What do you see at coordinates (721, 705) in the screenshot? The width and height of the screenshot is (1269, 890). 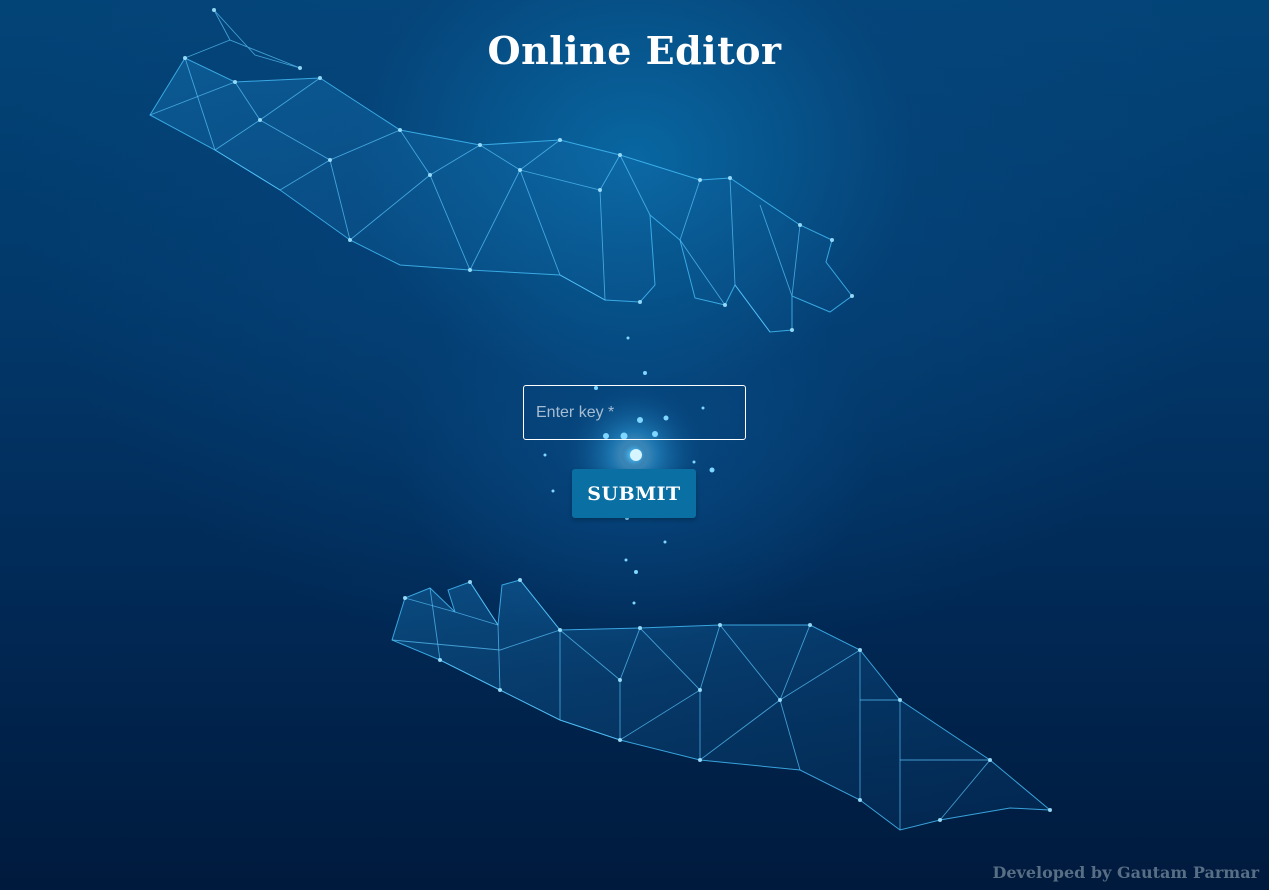 I see `lower-hand` at bounding box center [721, 705].